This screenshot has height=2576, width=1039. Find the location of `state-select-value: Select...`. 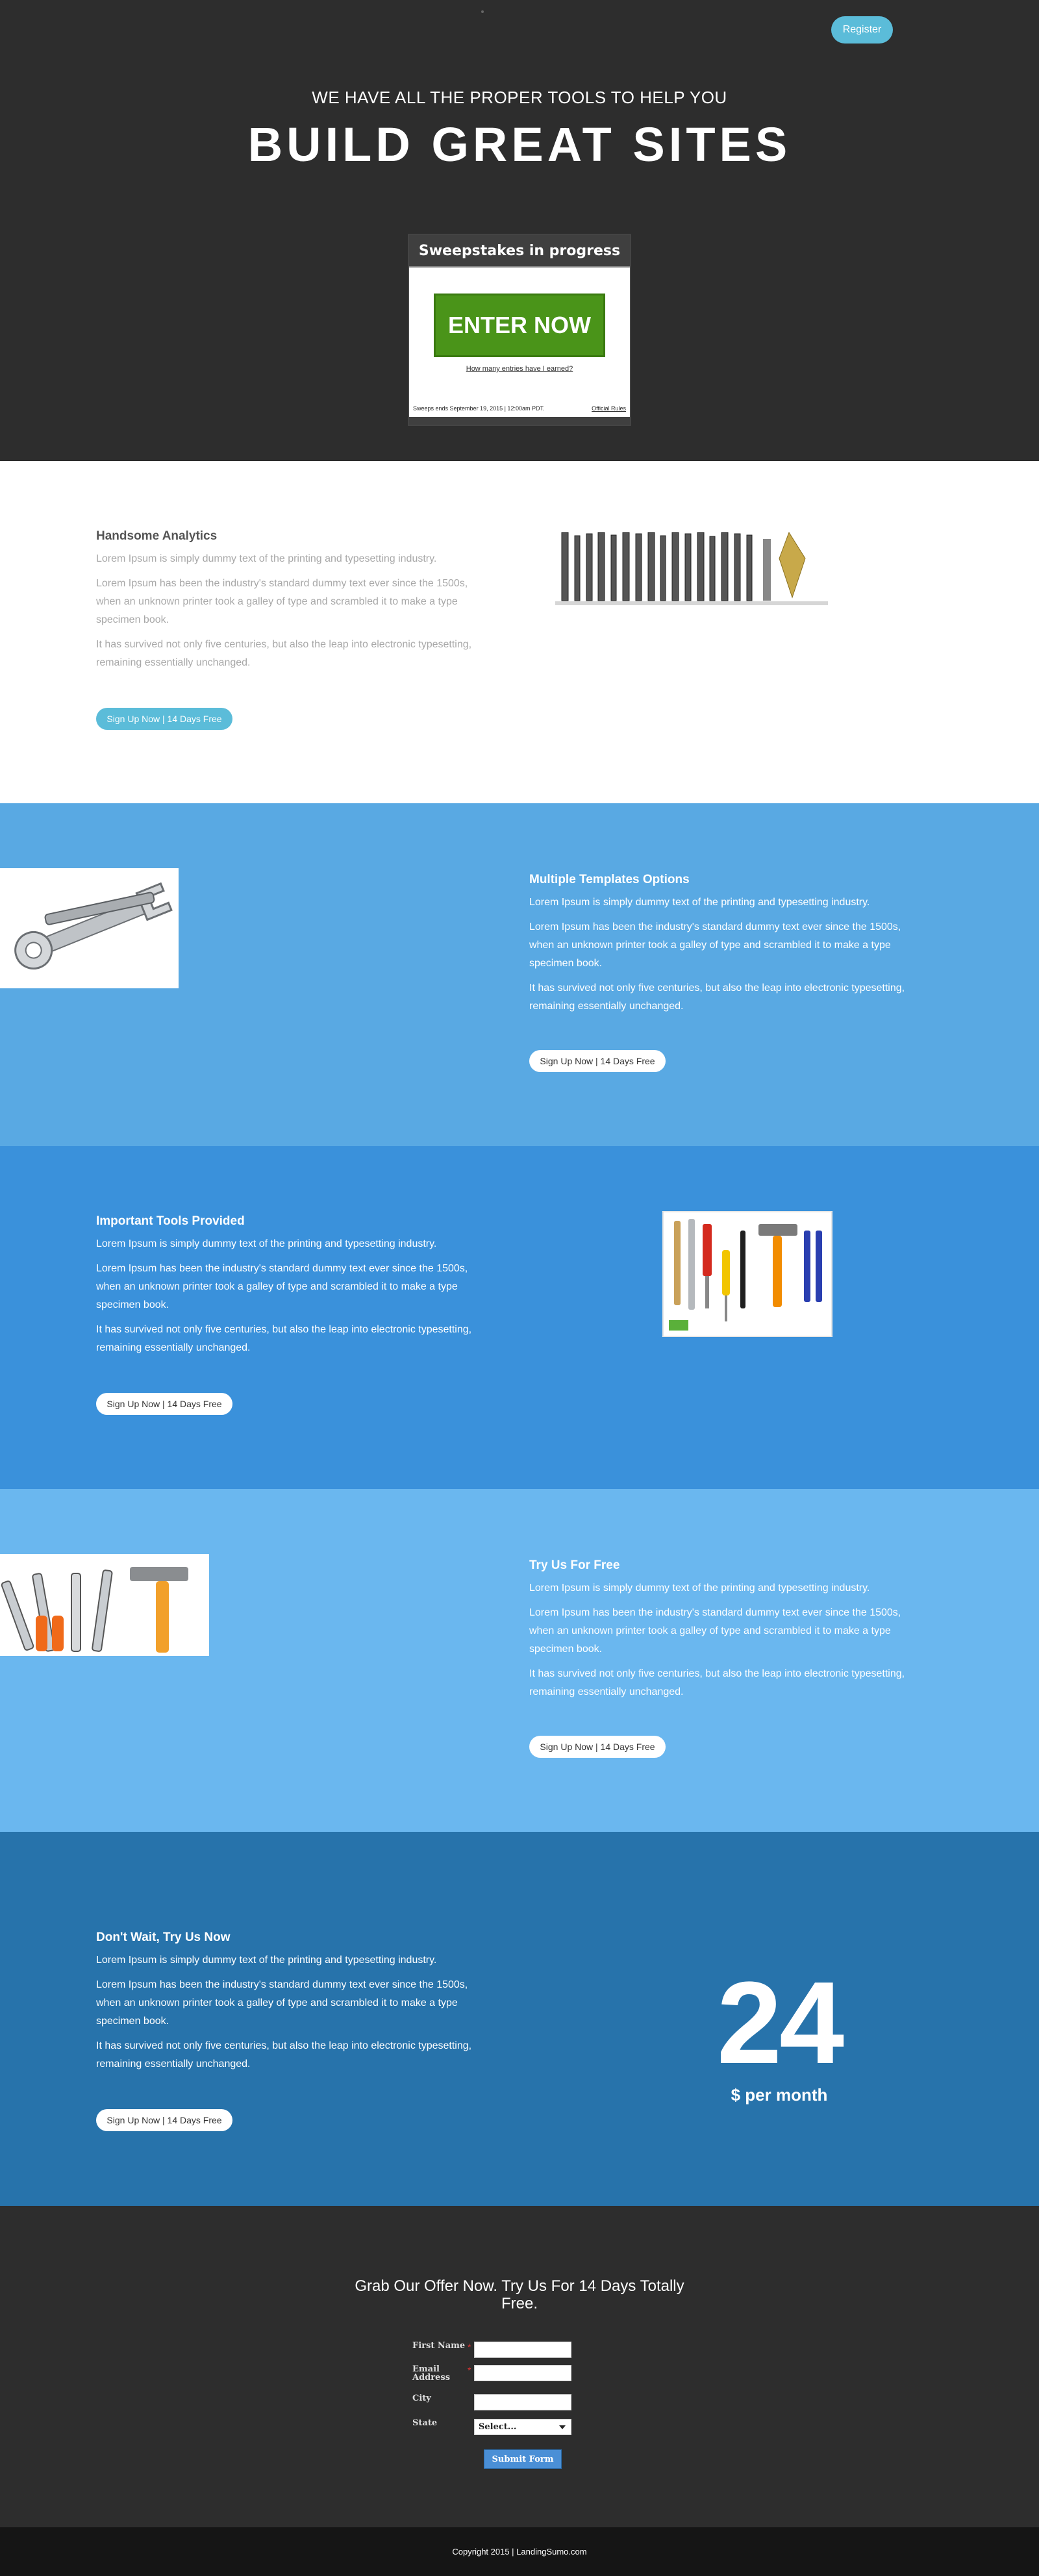

state-select-value: Select... is located at coordinates (498, 2427).